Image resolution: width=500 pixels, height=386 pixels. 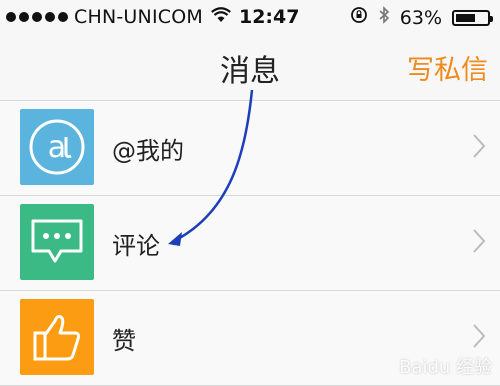 What do you see at coordinates (384, 17) in the screenshot?
I see `bluetooth-icon` at bounding box center [384, 17].